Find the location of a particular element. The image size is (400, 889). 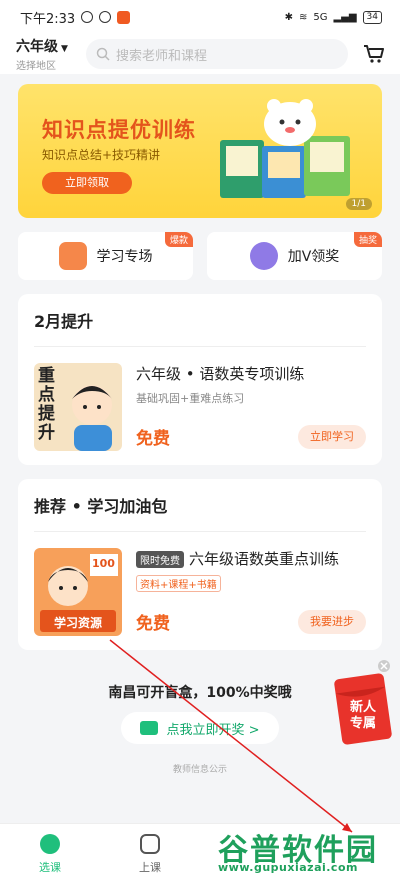

wifi-icon: ≋ is located at coordinates (303, 17).